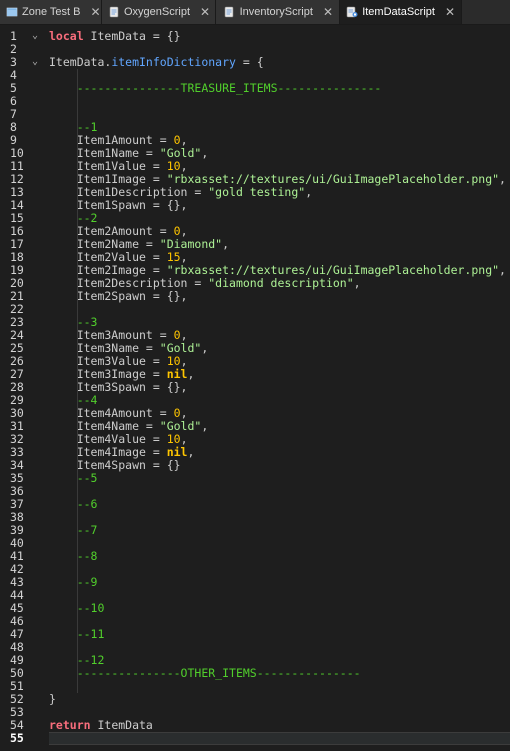  I want to click on tab-oxygenscript: OxygenScript ✕, so click(159, 12).